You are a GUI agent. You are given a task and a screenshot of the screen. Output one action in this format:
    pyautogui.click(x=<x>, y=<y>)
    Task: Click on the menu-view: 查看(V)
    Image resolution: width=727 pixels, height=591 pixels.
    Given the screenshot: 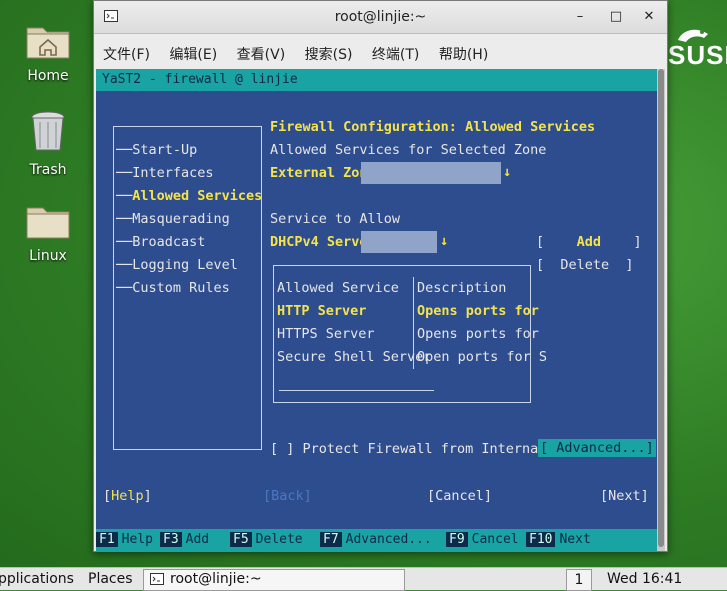 What is the action you would take?
    pyautogui.click(x=261, y=54)
    